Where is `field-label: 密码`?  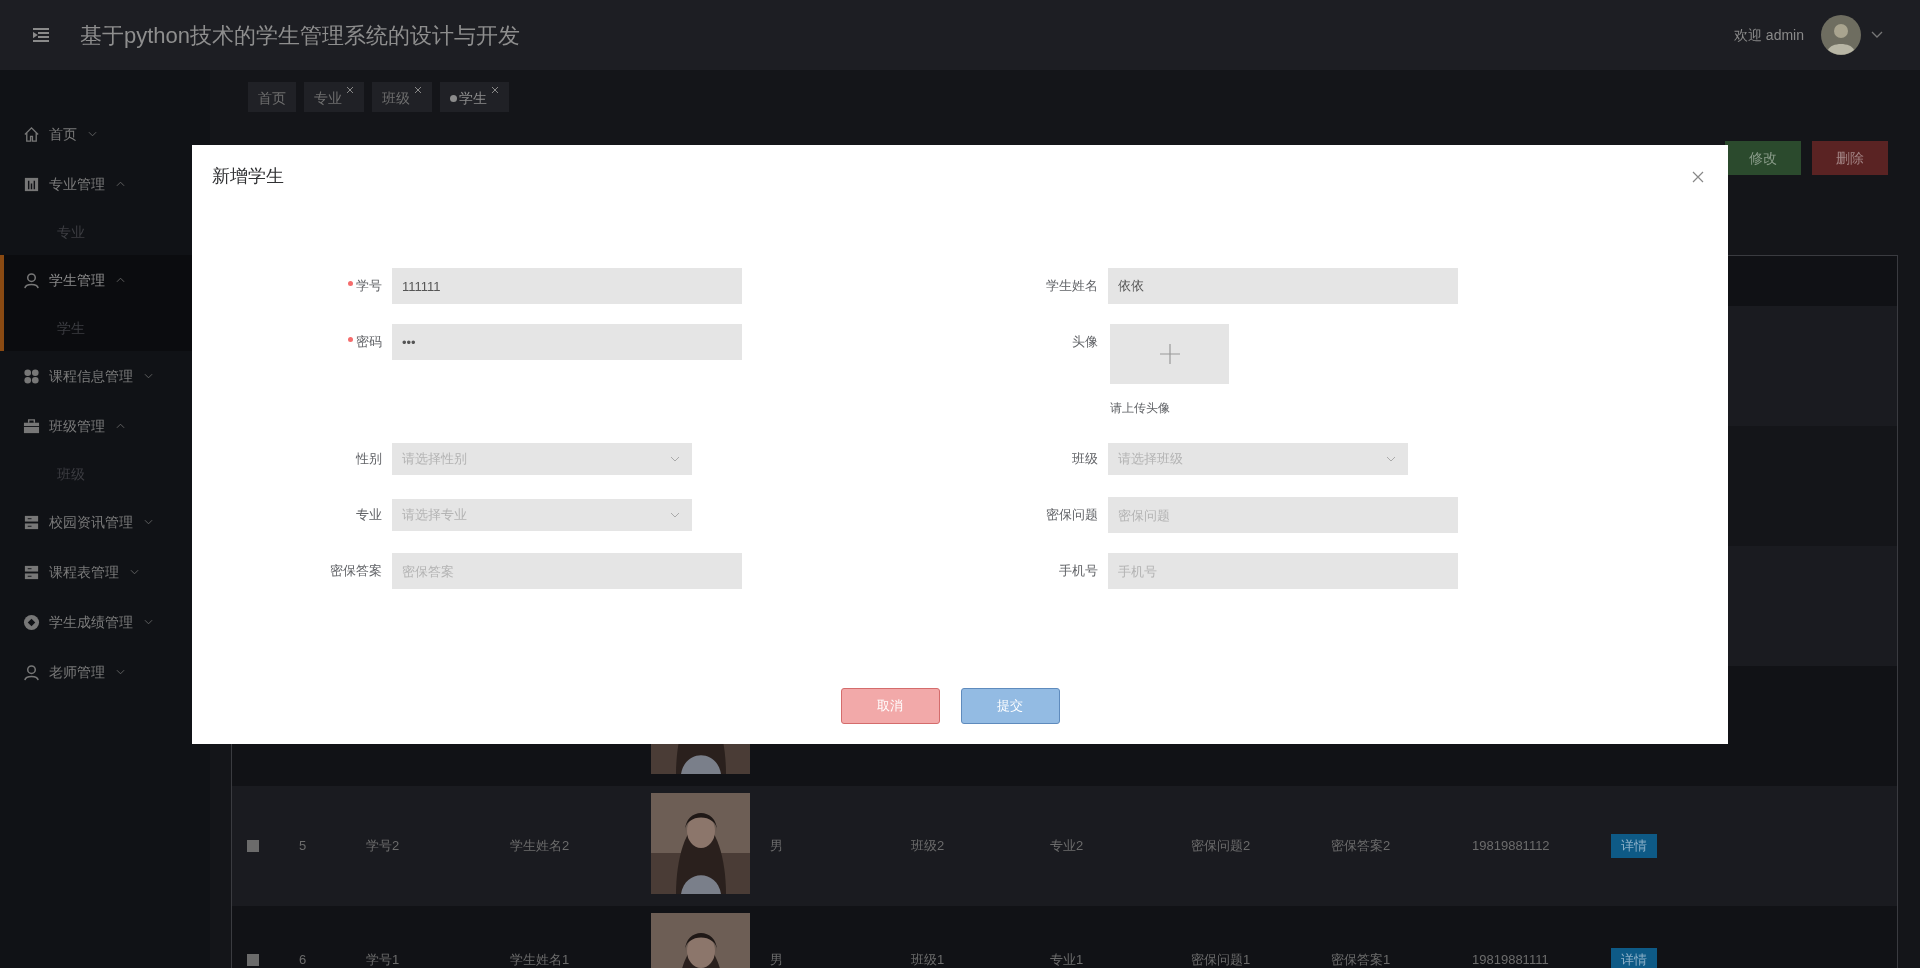 field-label: 密码 is located at coordinates (369, 342).